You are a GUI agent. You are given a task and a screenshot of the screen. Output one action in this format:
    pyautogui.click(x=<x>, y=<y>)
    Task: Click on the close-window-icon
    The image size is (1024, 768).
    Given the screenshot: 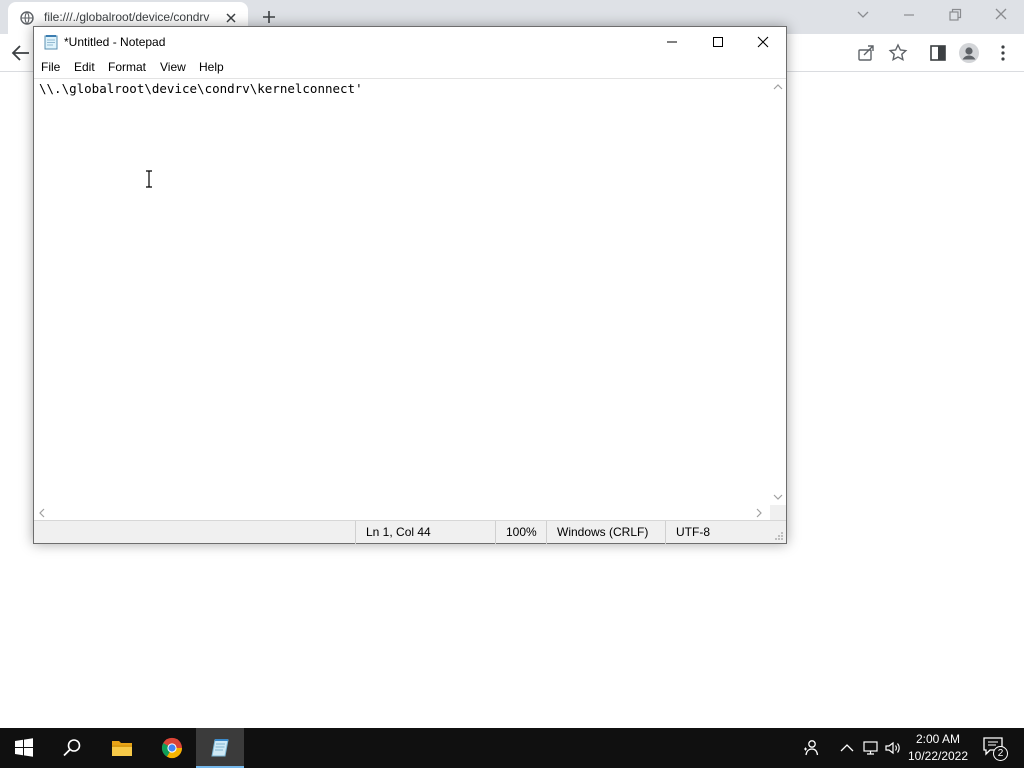 What is the action you would take?
    pyautogui.click(x=1001, y=15)
    